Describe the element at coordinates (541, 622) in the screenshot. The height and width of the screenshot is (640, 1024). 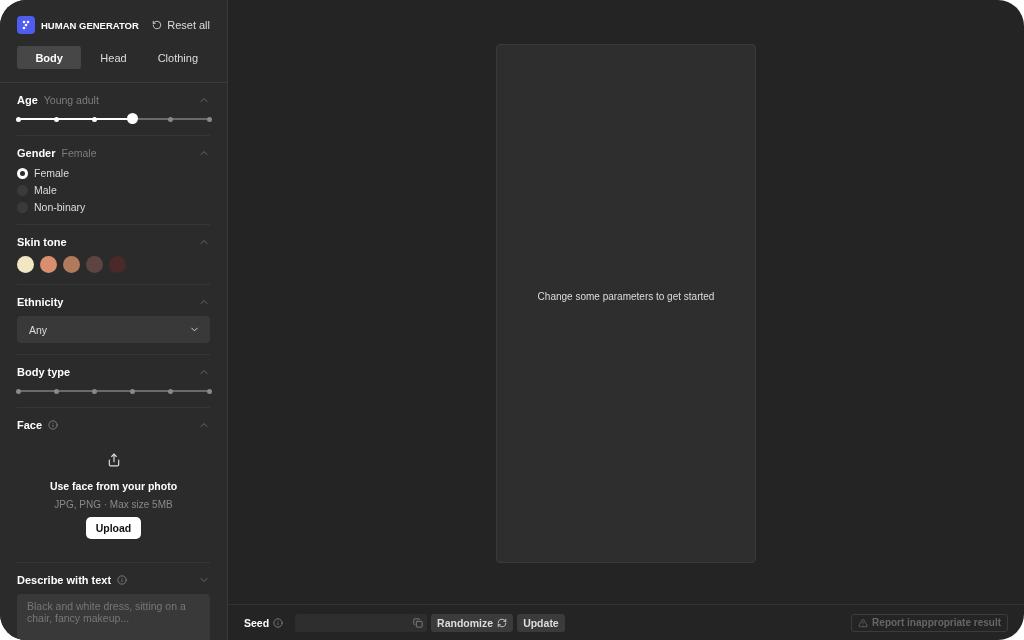
I see `update-button: Update` at that location.